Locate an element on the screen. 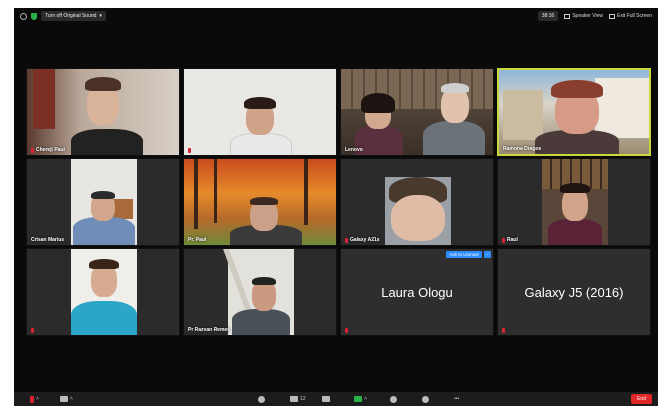 The height and width of the screenshot is (409, 666). exit-full-screen-label: Exit Full Screen is located at coordinates (634, 16).